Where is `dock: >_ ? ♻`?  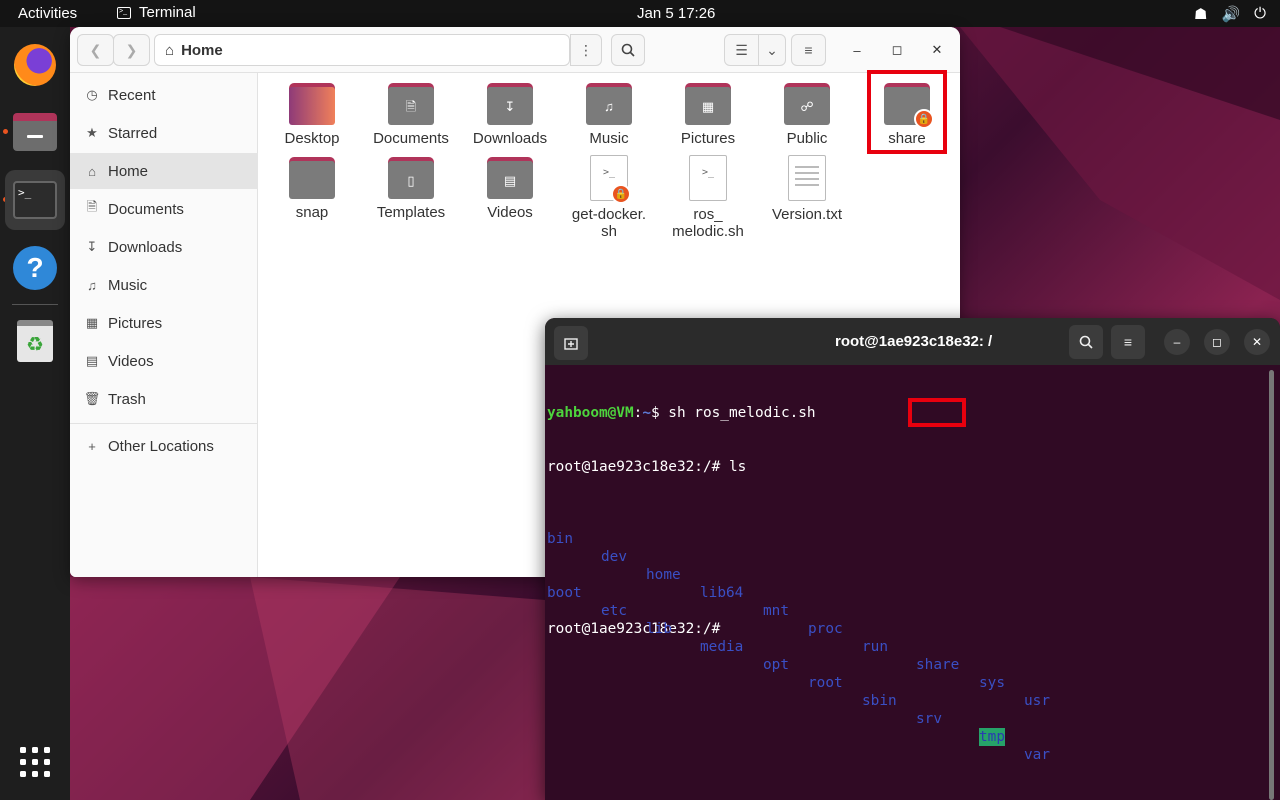
dock: >_ ? ♻ is located at coordinates (35, 413).